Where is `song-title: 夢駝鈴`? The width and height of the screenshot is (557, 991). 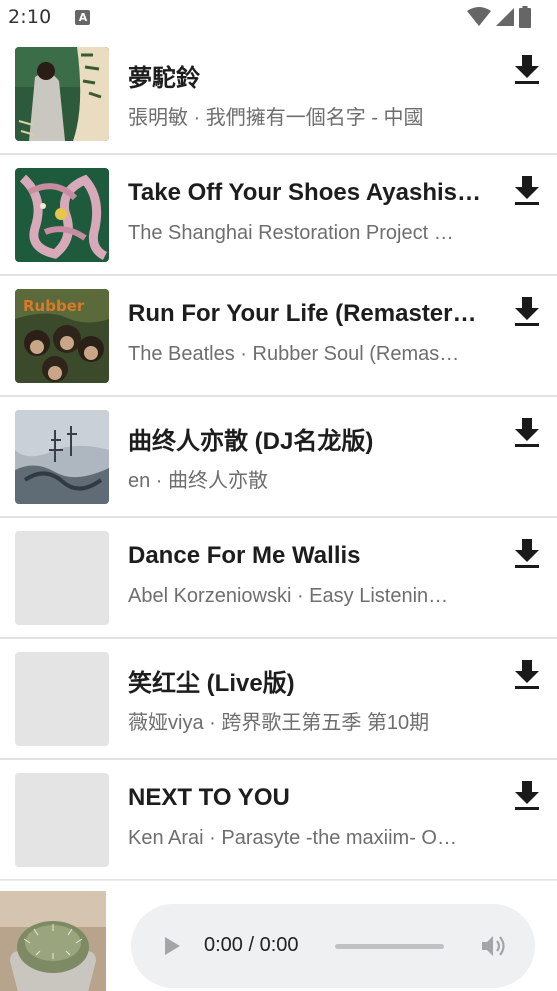 song-title: 夢駝鈴 is located at coordinates (164, 78).